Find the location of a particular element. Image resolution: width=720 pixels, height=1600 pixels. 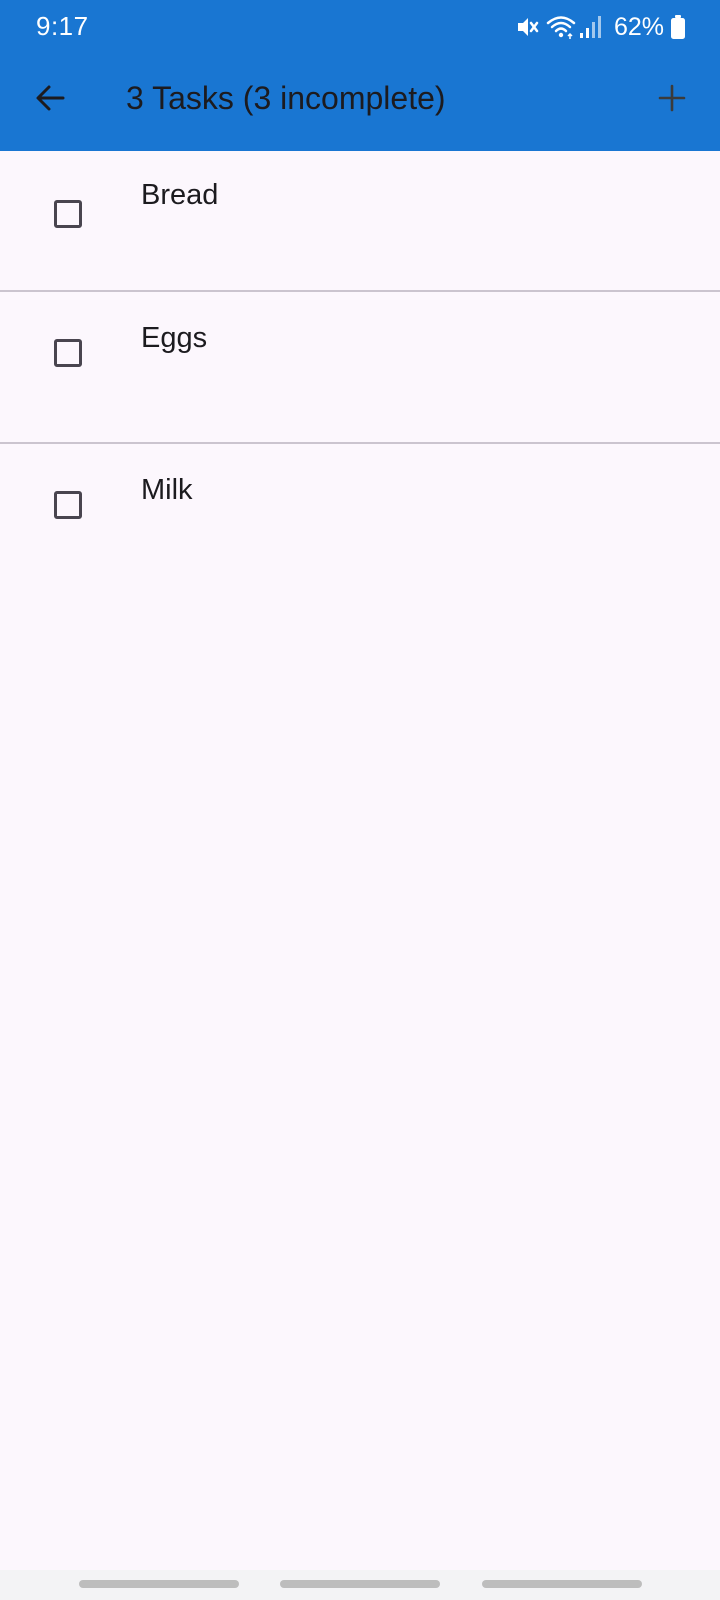

wifi-icon is located at coordinates (561, 27).